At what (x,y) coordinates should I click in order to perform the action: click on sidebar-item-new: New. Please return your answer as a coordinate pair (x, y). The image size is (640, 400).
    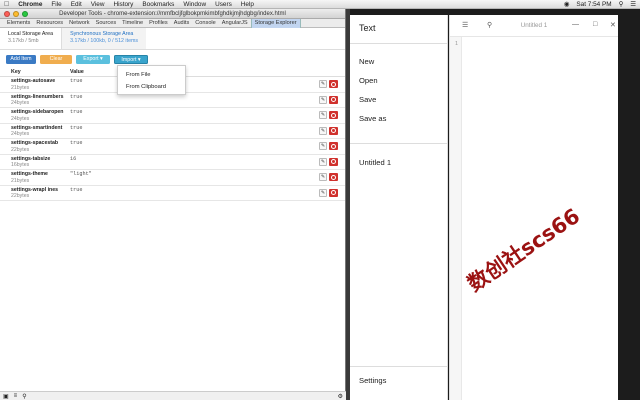
    Looking at the image, I should click on (366, 61).